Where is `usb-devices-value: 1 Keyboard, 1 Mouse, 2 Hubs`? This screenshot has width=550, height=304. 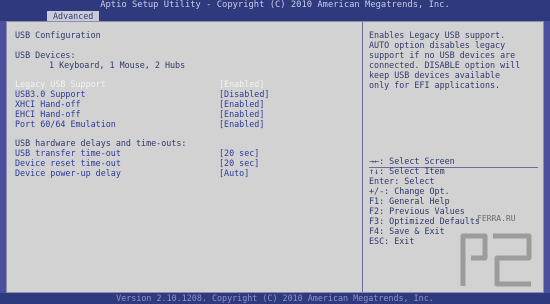 usb-devices-value: 1 Keyboard, 1 Mouse, 2 Hubs is located at coordinates (117, 65).